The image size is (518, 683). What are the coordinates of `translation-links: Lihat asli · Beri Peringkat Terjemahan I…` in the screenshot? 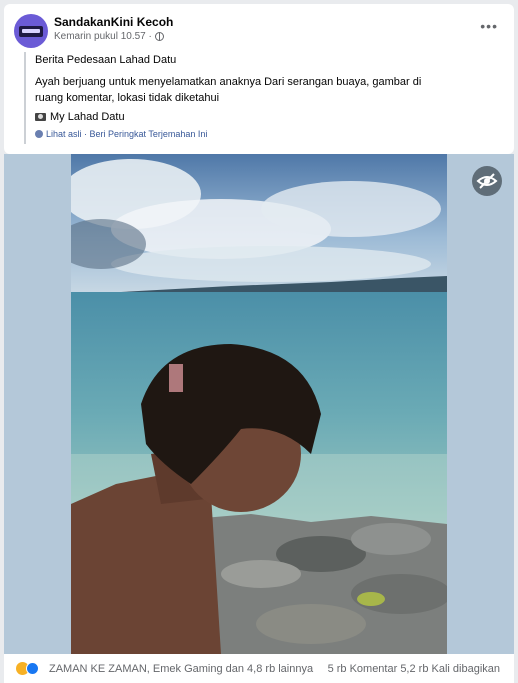 It's located at (264, 134).